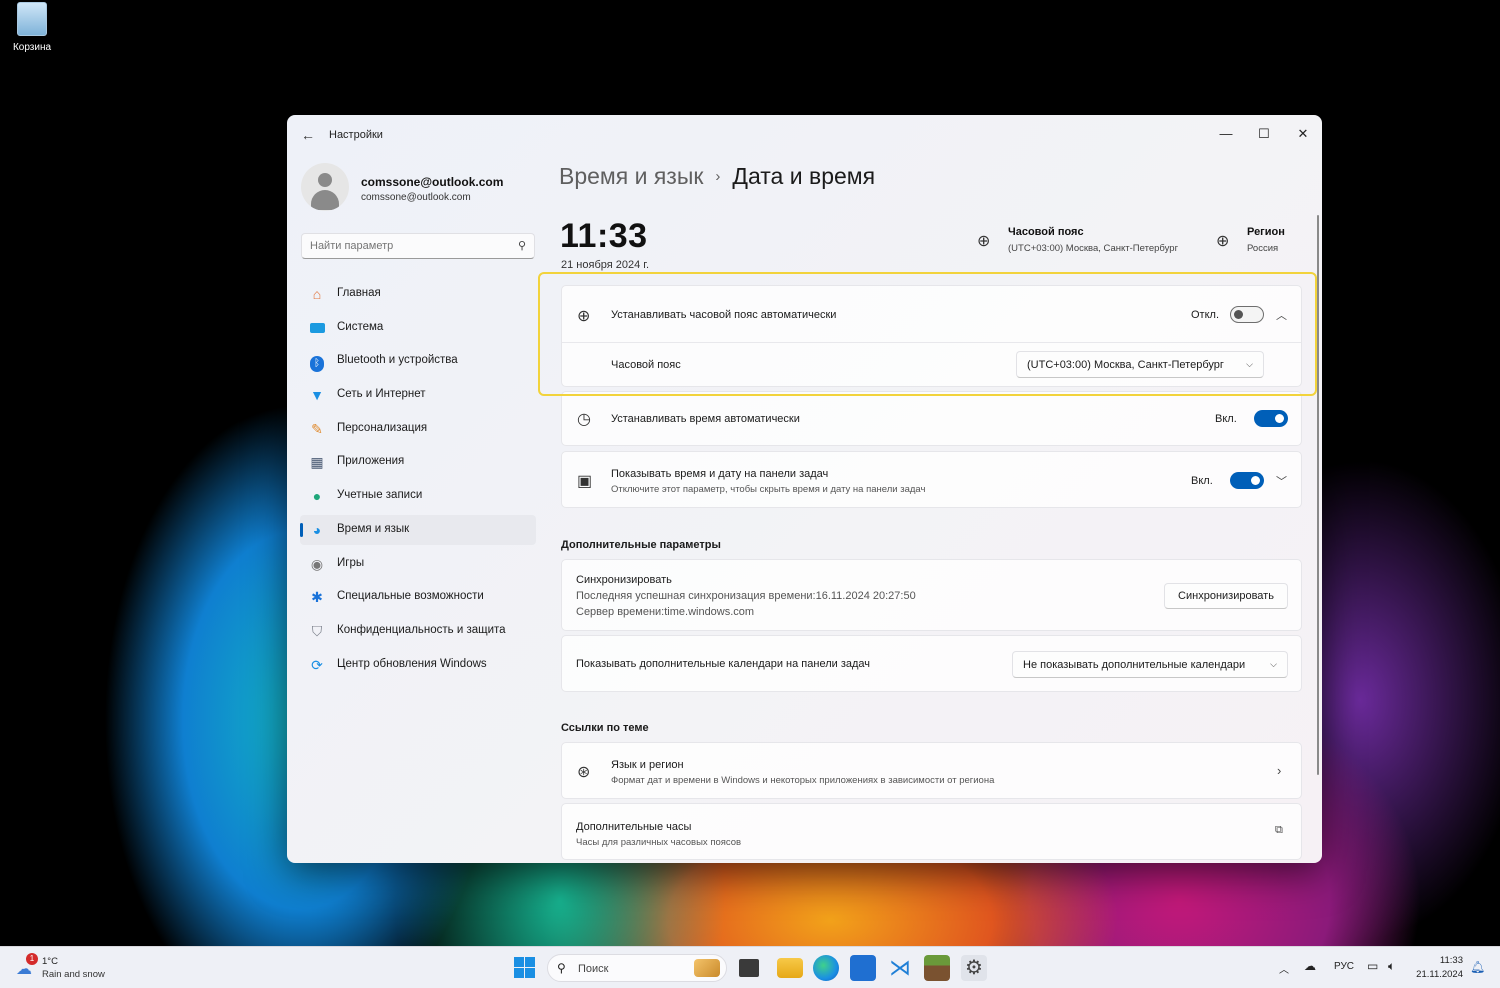 The height and width of the screenshot is (988, 1500). I want to click on auto-timezone-toggle, so click(1247, 314).